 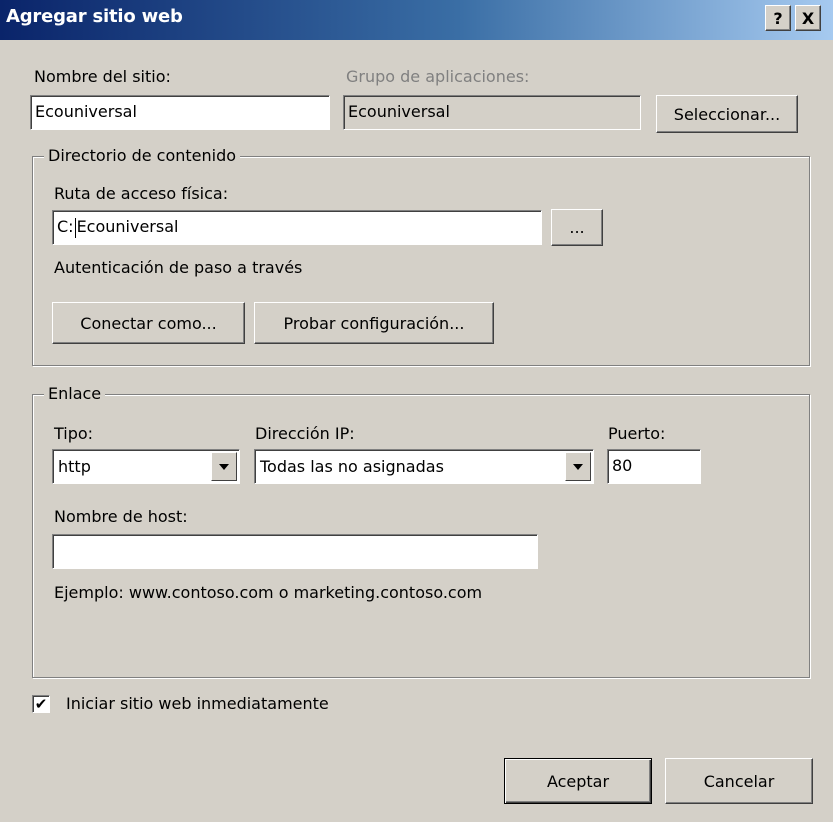 What do you see at coordinates (75, 393) in the screenshot?
I see `binding-legend: Enlace` at bounding box center [75, 393].